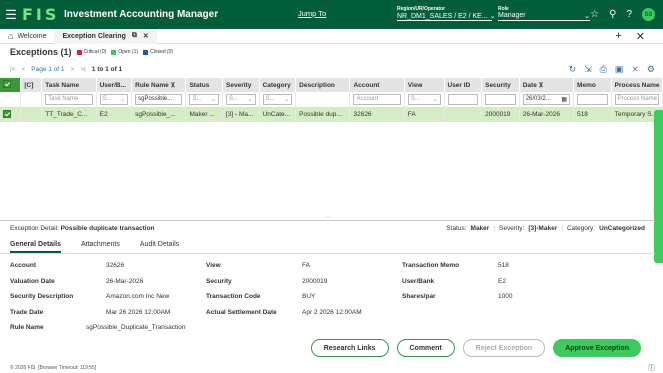  I want to click on shares-par-value: 1000, so click(505, 297).